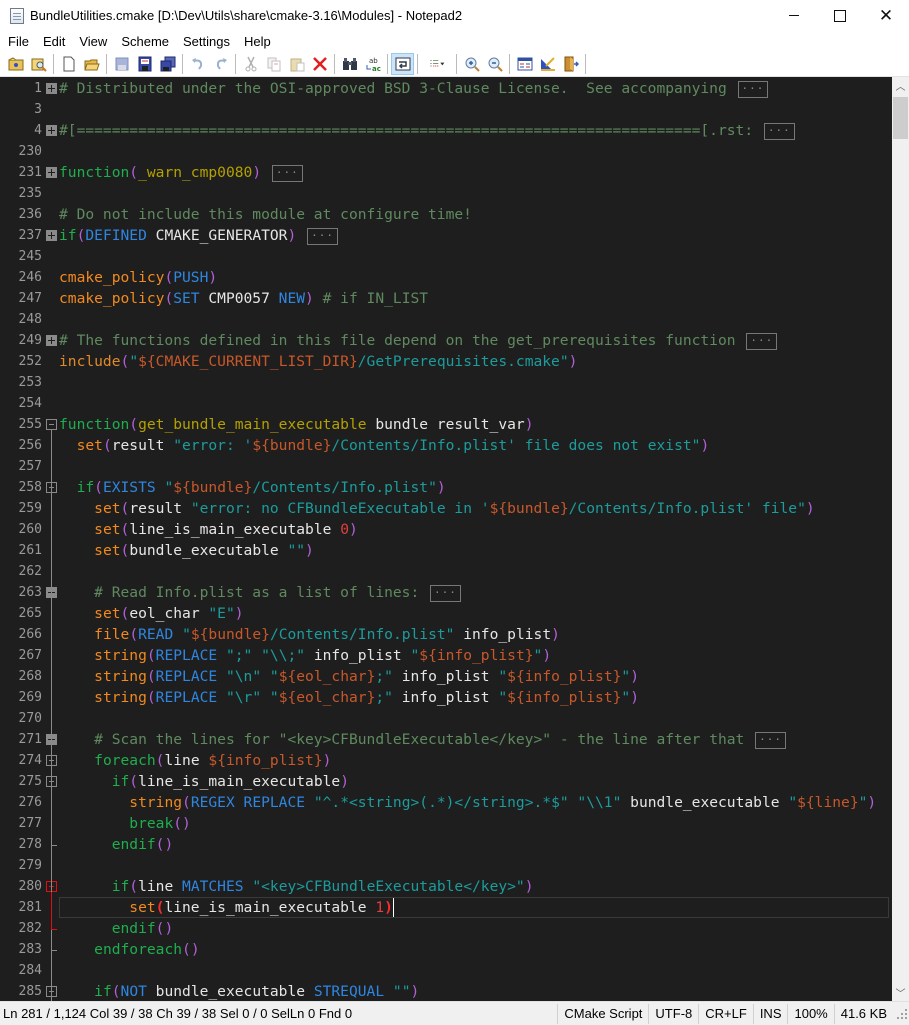 This screenshot has width=909, height=1025. Describe the element at coordinates (446, 970) in the screenshot. I see `code-line: 284` at that location.